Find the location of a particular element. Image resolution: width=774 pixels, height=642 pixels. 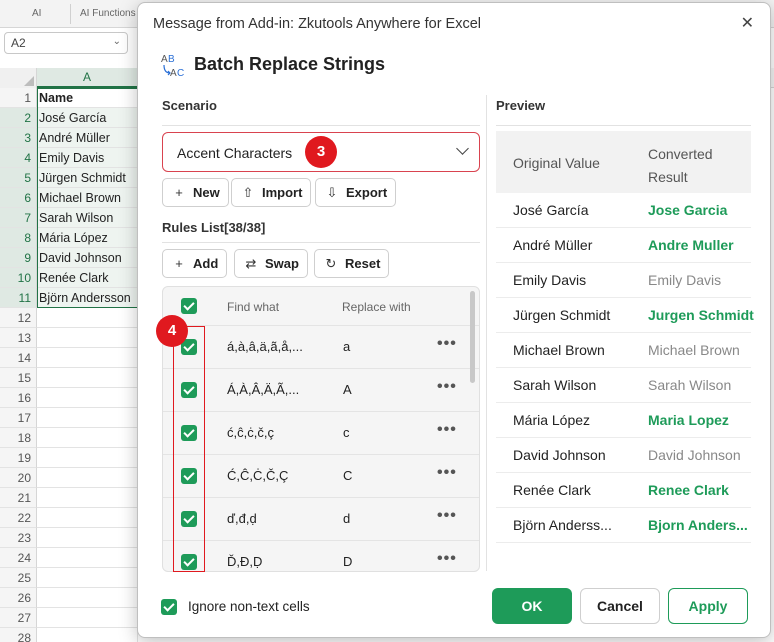

import-button: ⇧ Import is located at coordinates (271, 192).